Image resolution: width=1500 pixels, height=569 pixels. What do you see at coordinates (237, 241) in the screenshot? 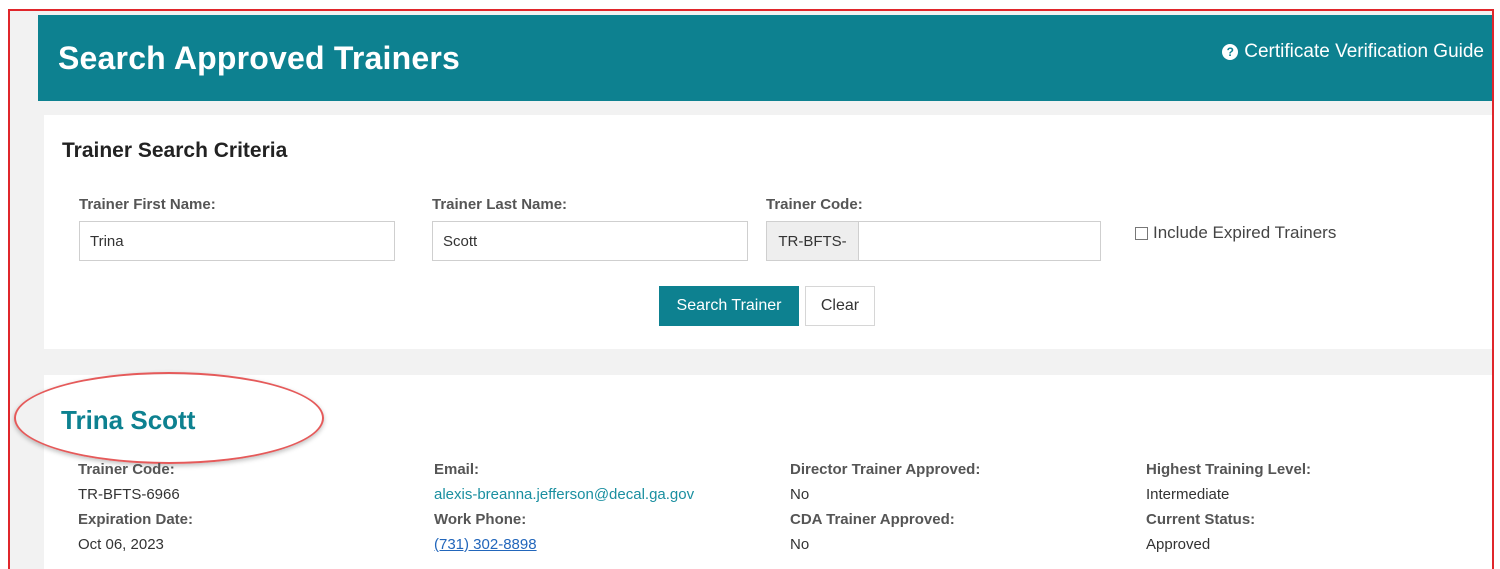
I see `first-name-input` at bounding box center [237, 241].